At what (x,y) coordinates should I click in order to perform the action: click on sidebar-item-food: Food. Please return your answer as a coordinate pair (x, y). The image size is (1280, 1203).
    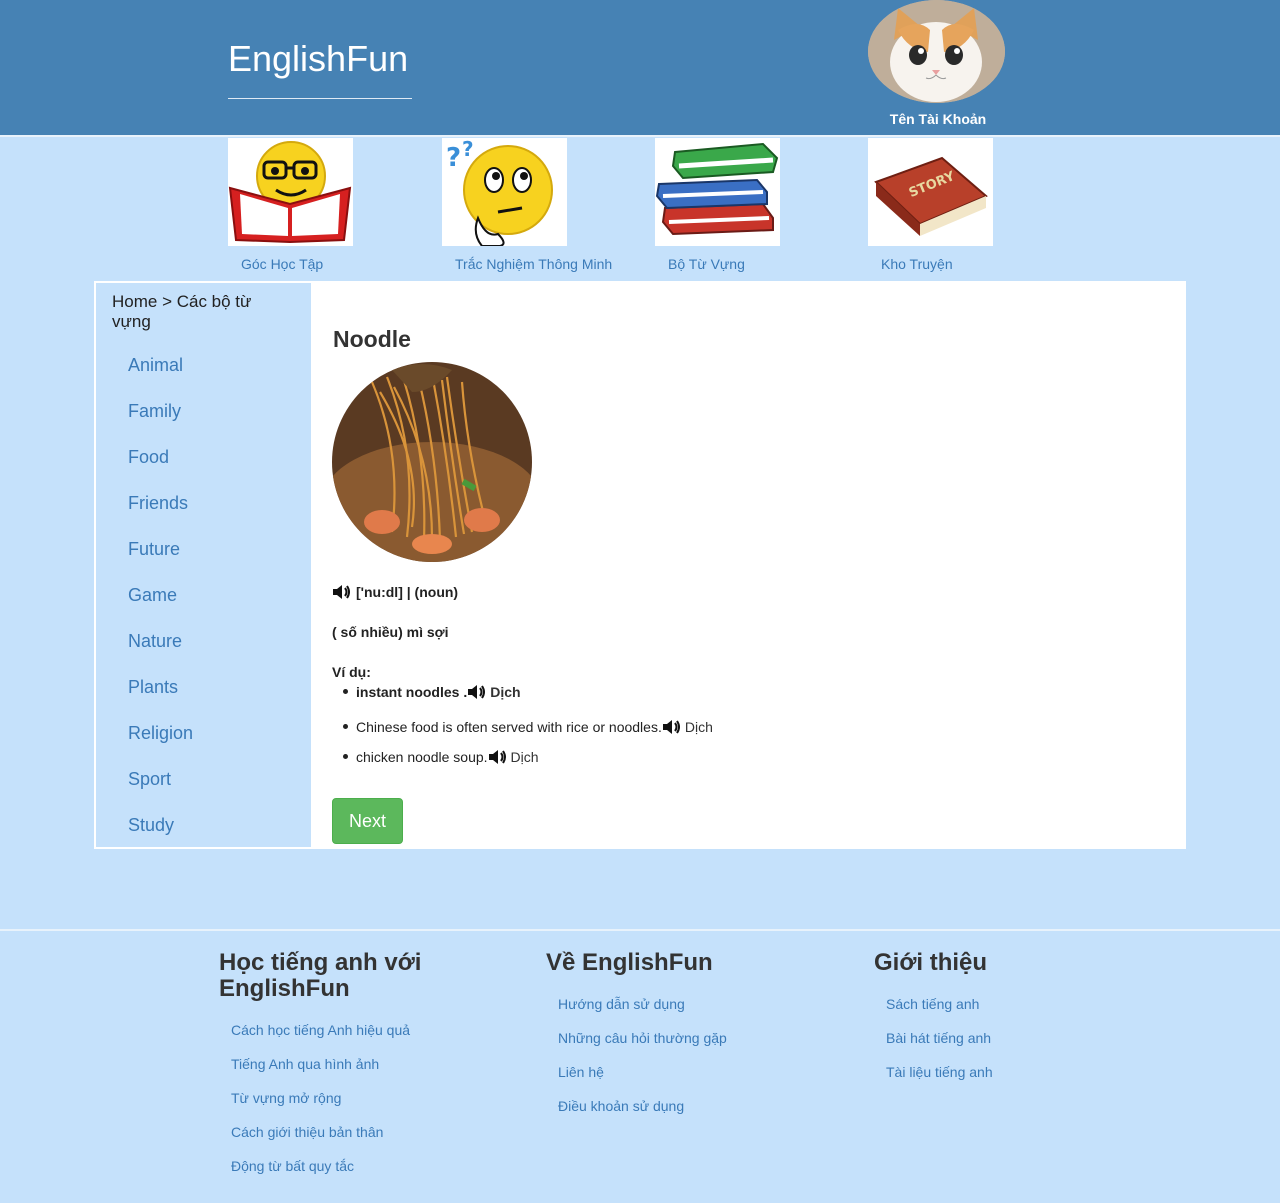
    Looking at the image, I should click on (148, 457).